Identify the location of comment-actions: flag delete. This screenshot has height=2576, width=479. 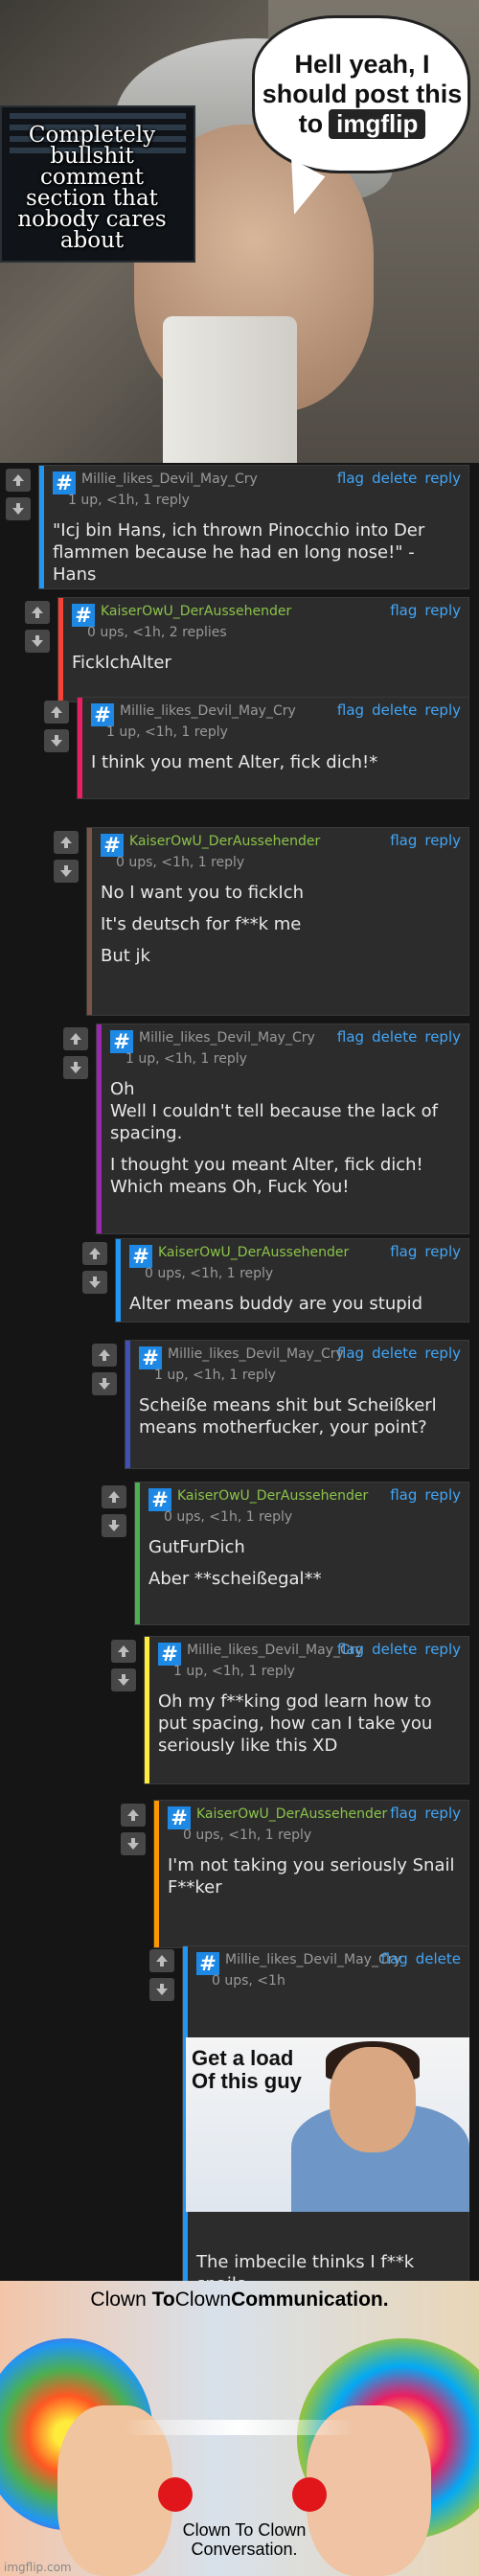
(417, 1958).